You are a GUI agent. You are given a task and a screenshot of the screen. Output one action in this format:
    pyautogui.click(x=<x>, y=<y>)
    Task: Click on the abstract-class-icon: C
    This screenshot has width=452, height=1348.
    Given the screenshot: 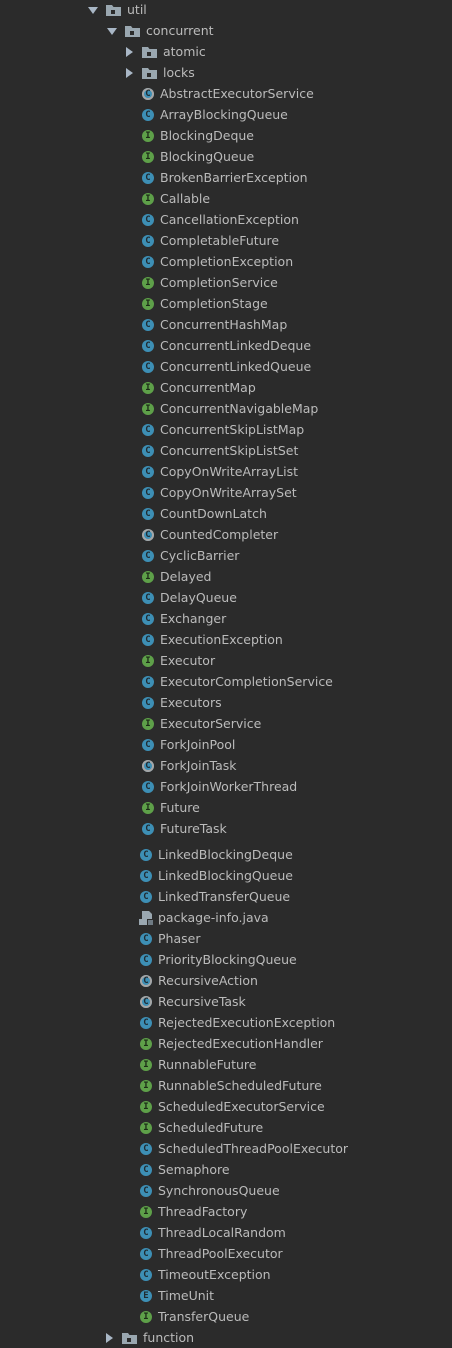 What is the action you would take?
    pyautogui.click(x=146, y=981)
    